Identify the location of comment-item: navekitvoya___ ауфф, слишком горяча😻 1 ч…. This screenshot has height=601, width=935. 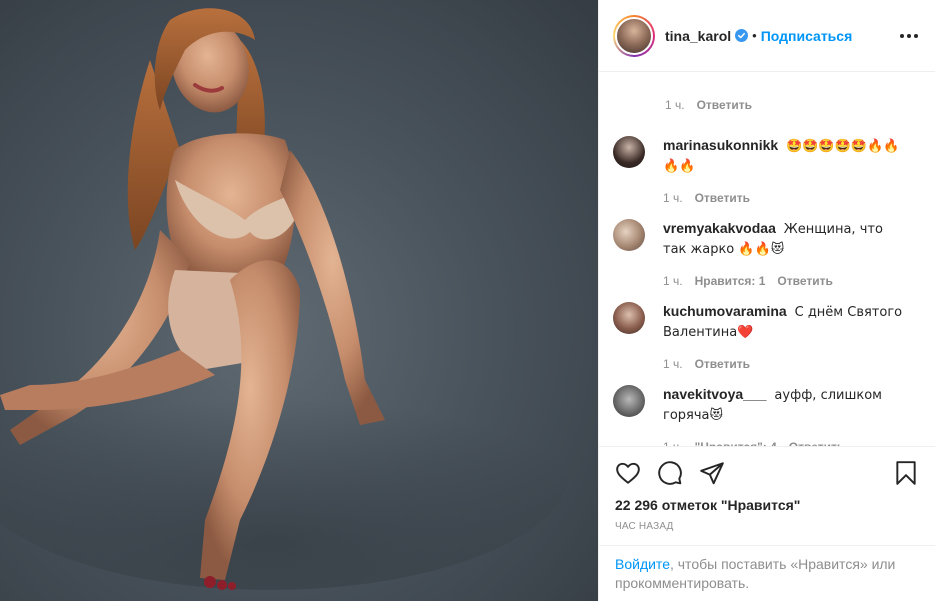
(767, 415).